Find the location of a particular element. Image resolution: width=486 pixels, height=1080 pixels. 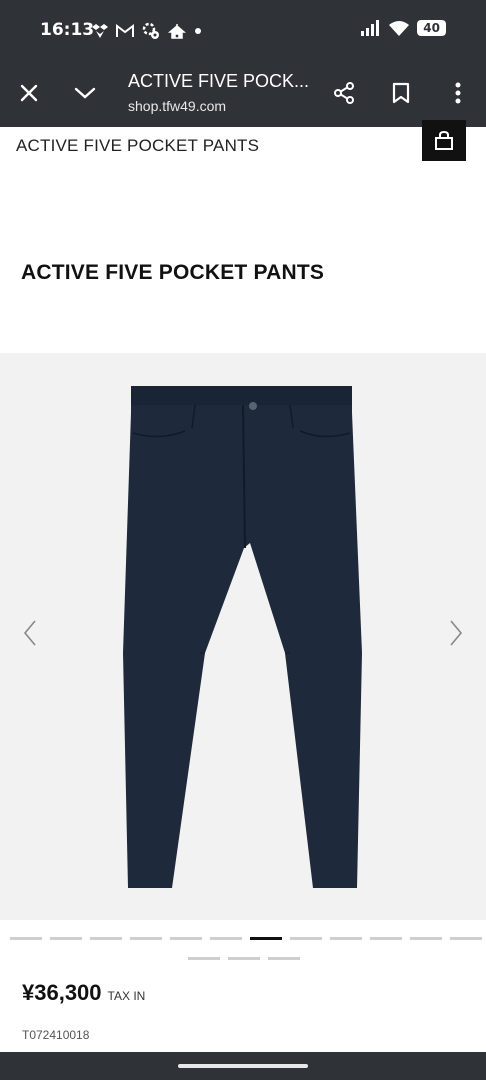

dot-icon is located at coordinates (198, 31).